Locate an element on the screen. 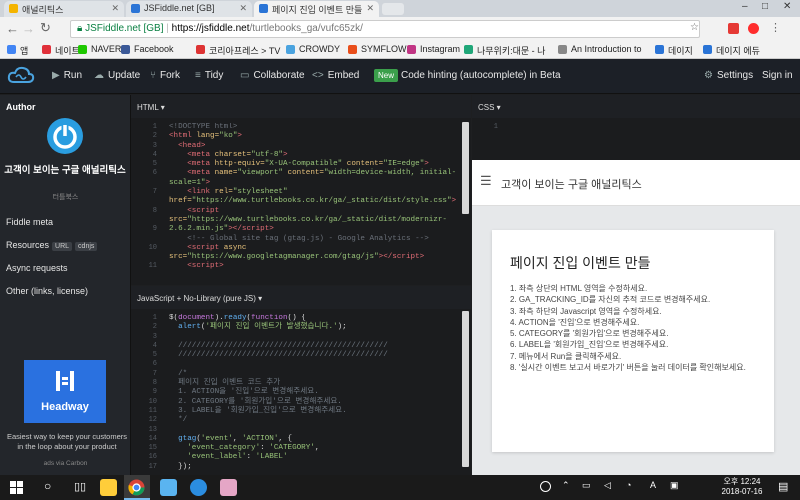  result-header-title: 고객이 보이는 구글 애널리틱스 is located at coordinates (571, 185).